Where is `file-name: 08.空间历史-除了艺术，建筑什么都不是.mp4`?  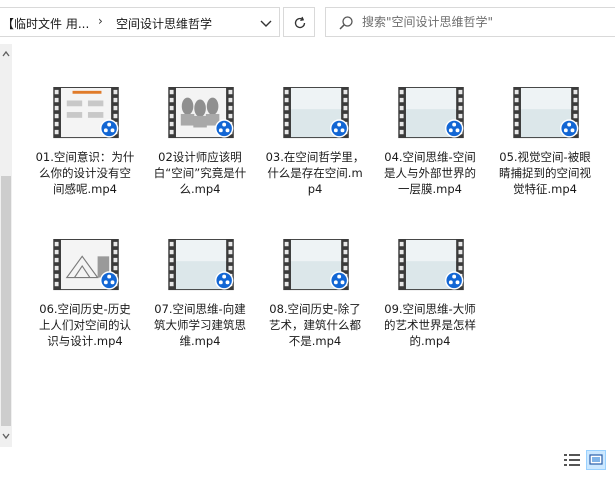 file-name: 08.空间历史-除了艺术，建筑什么都不是.mp4 is located at coordinates (315, 325).